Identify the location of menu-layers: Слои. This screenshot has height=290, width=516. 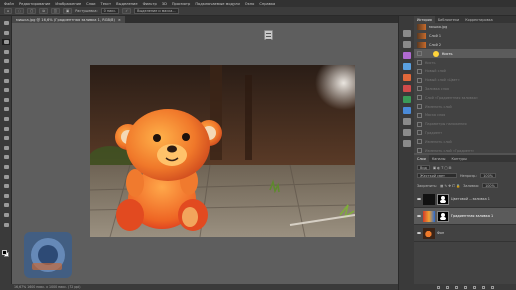
(90, 4).